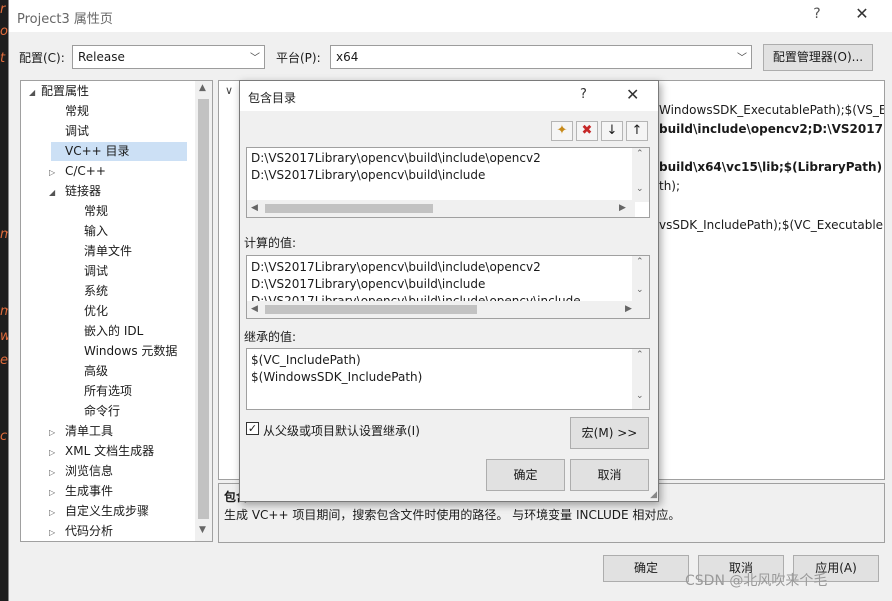  I want to click on tree-item: 输入, so click(96, 231).